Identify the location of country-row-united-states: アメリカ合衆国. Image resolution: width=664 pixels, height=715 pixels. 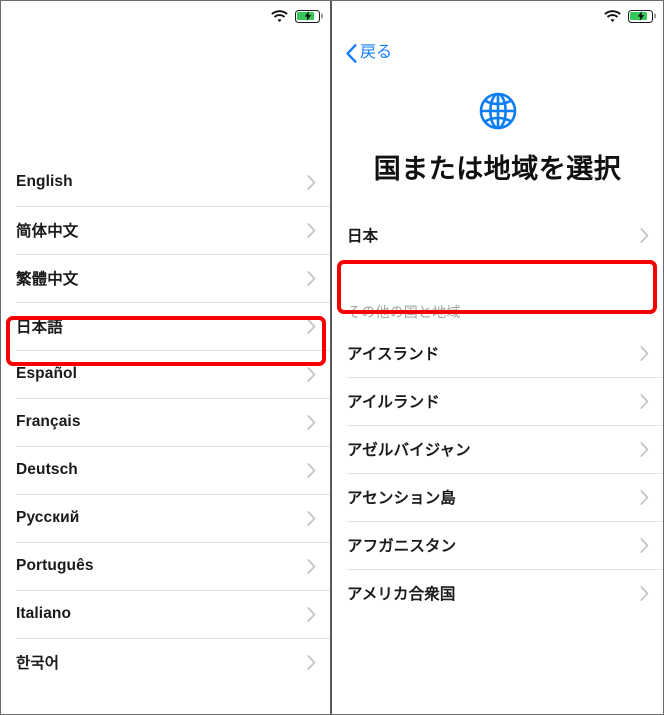
(497, 593).